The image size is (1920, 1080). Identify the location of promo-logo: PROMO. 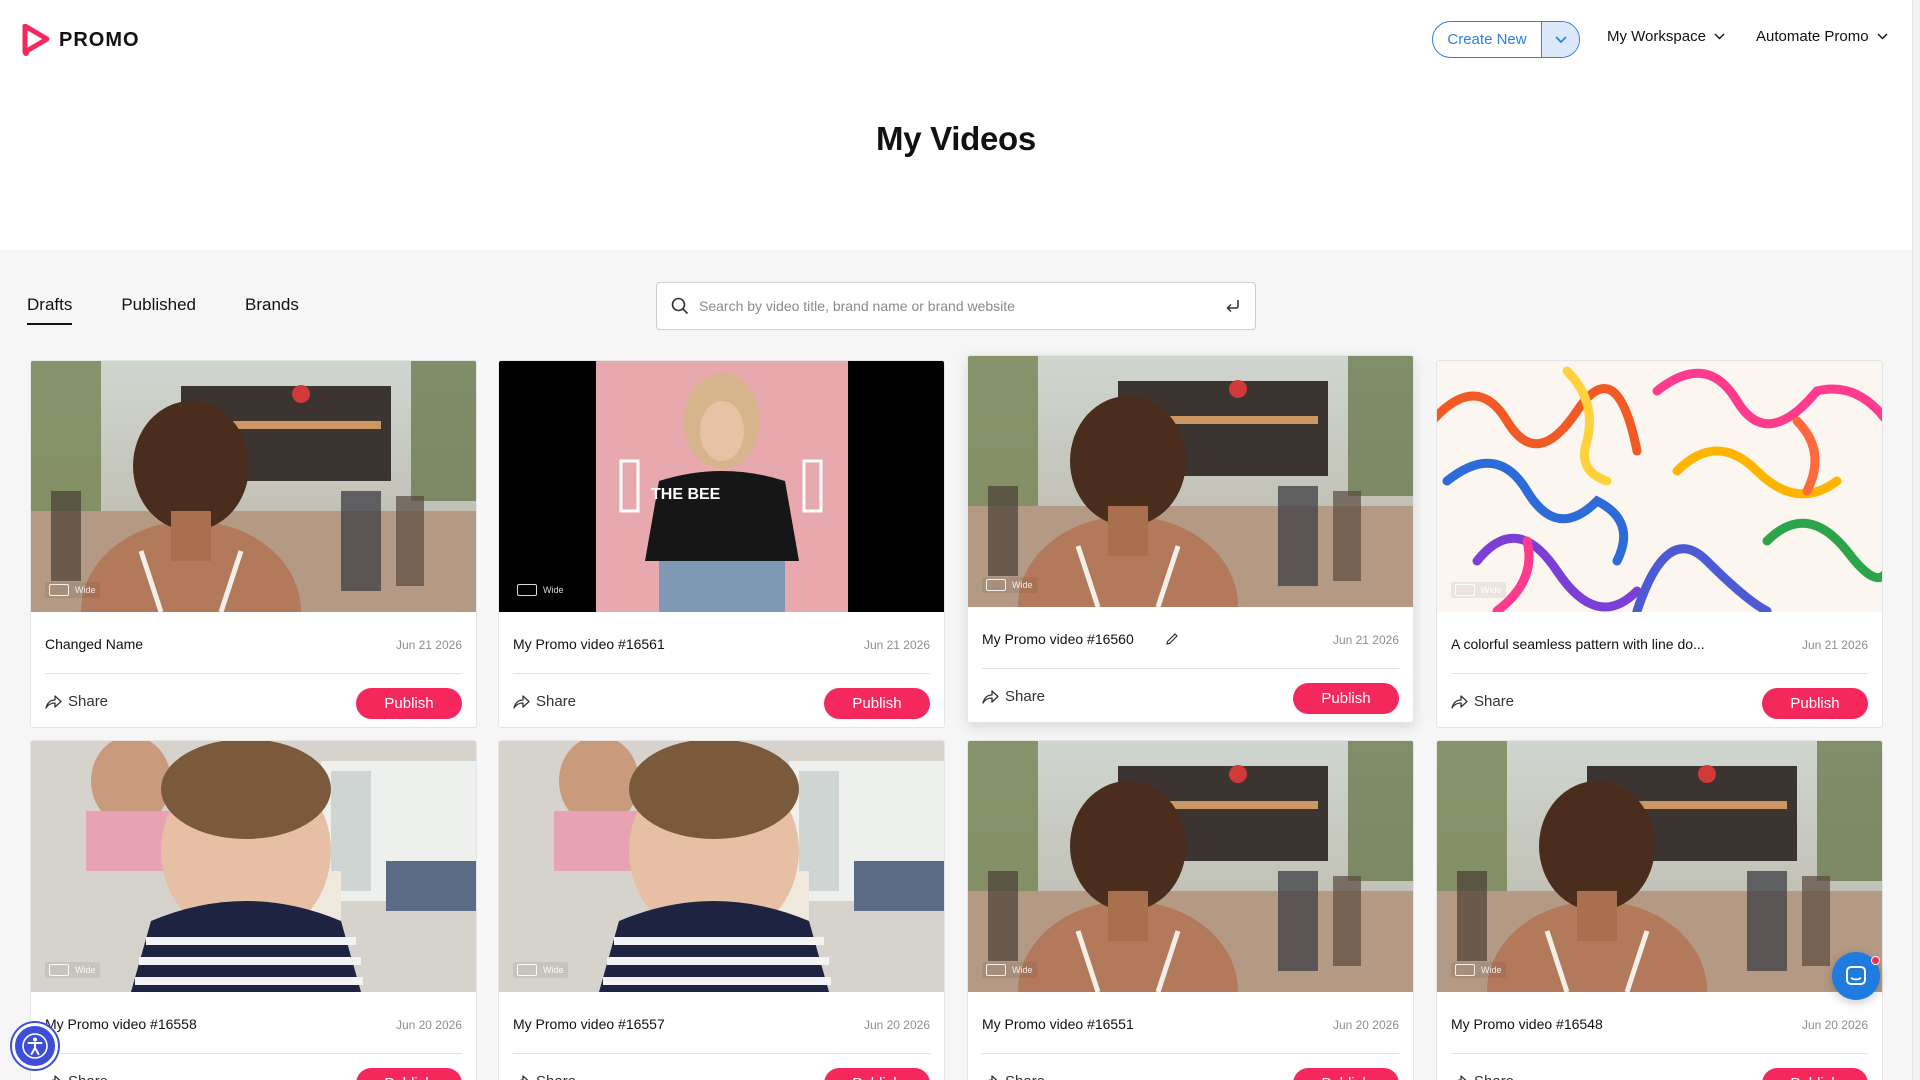
(81, 40).